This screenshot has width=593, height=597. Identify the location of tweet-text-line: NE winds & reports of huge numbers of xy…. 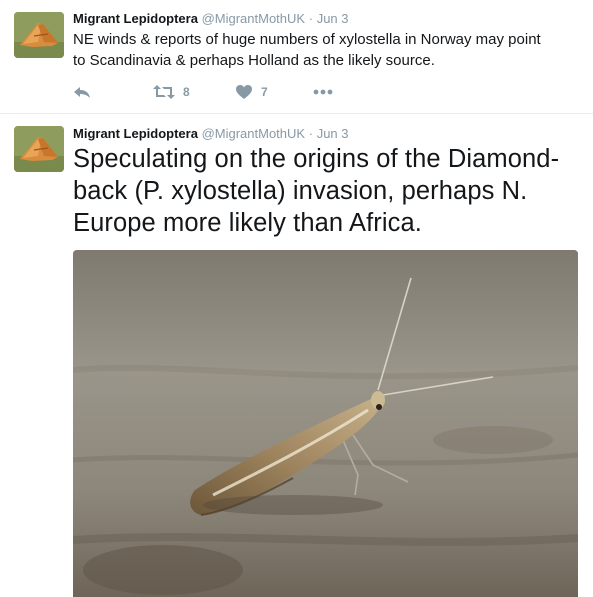
(307, 39).